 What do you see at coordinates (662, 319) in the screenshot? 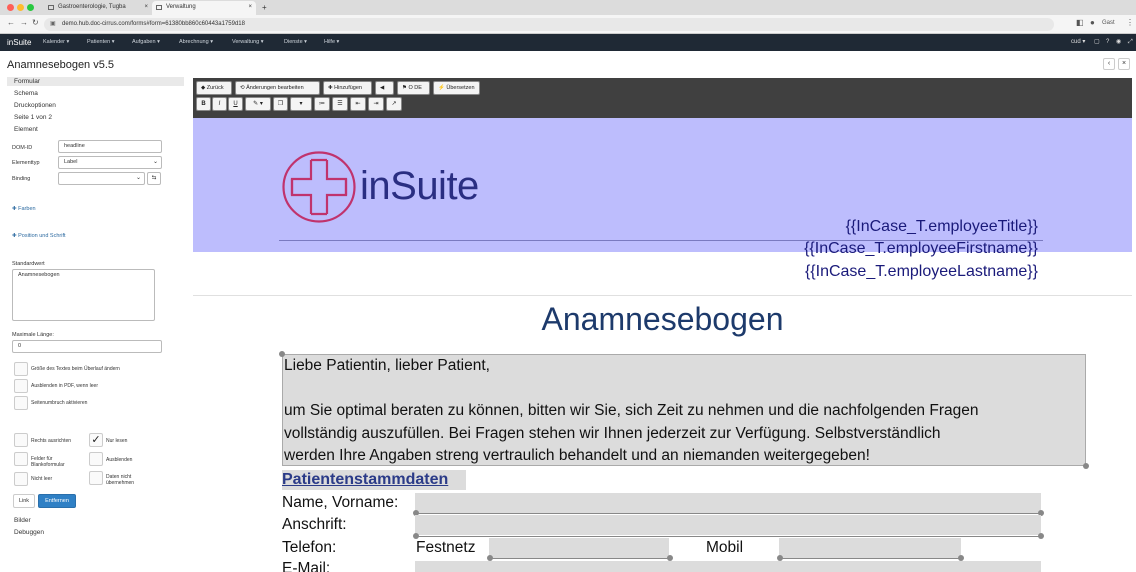
I see `document-title: Anamnesebogen` at bounding box center [662, 319].